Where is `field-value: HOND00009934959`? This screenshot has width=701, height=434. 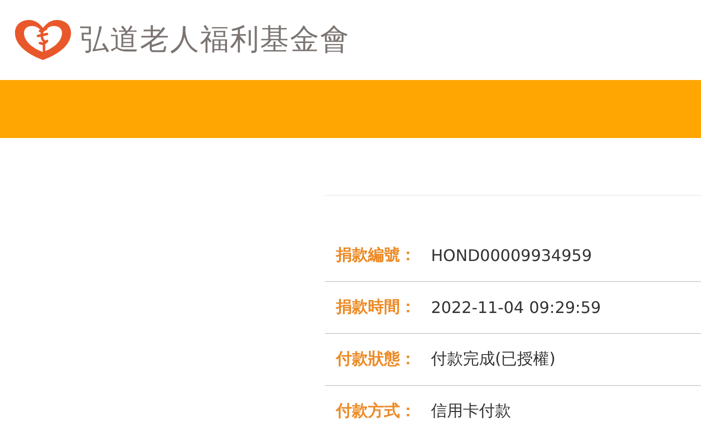 field-value: HOND00009934959 is located at coordinates (511, 255).